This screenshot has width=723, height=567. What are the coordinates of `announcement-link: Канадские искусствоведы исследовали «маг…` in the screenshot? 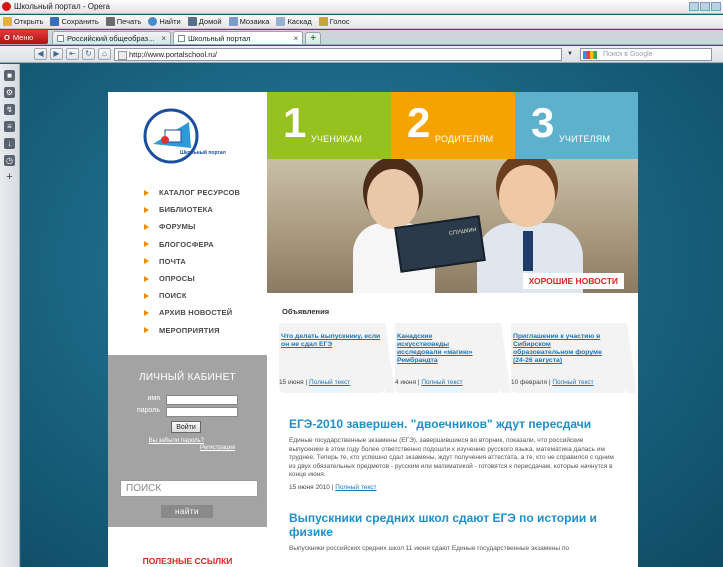 It's located at (437, 349).